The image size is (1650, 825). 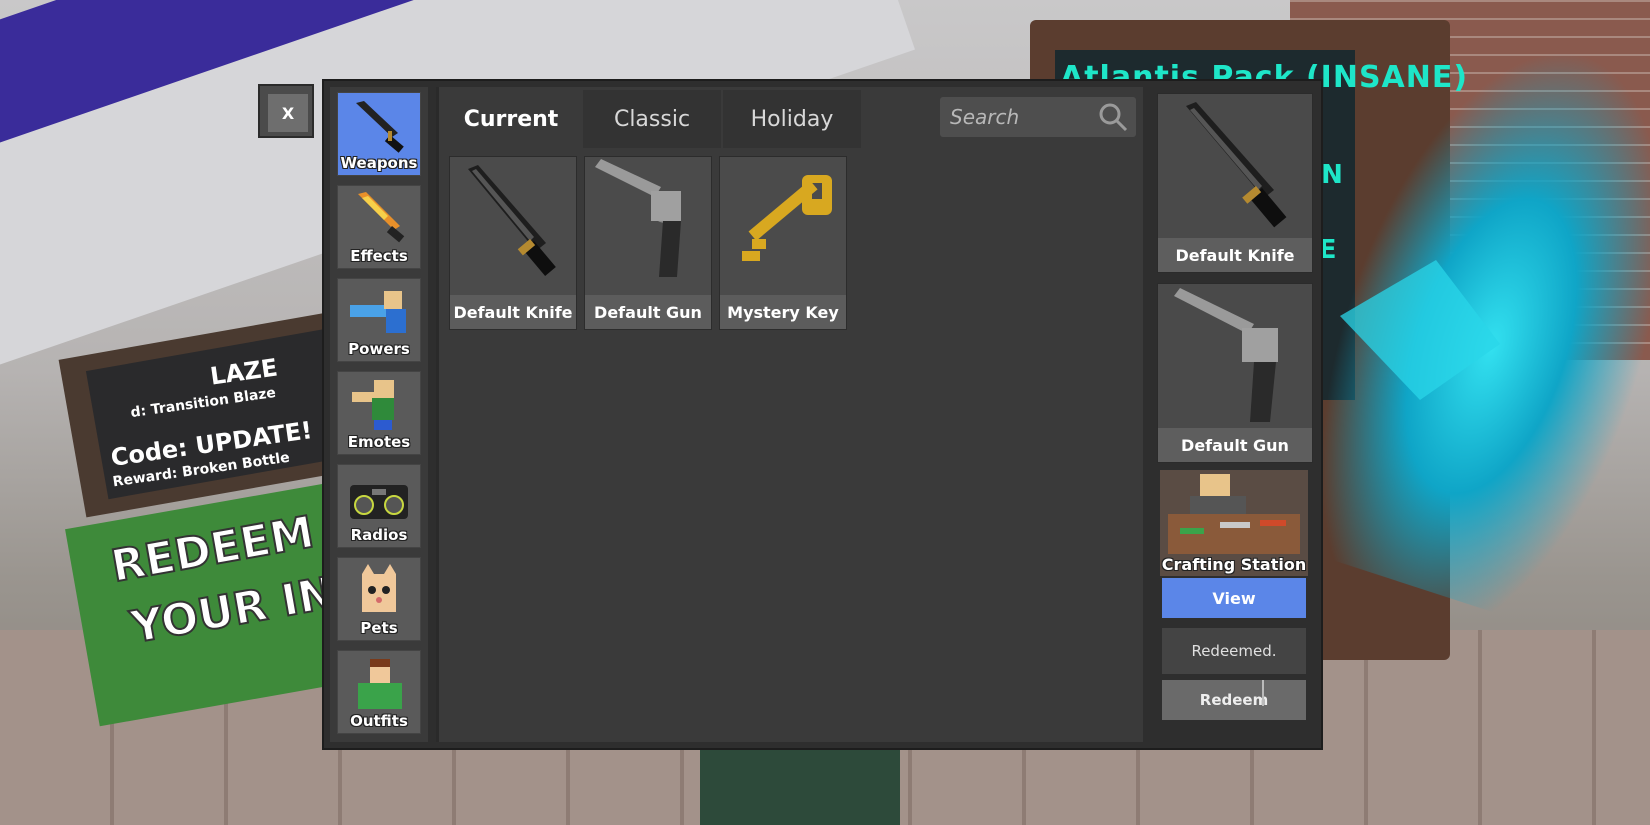 I want to click on tab-current: Current, so click(x=511, y=119).